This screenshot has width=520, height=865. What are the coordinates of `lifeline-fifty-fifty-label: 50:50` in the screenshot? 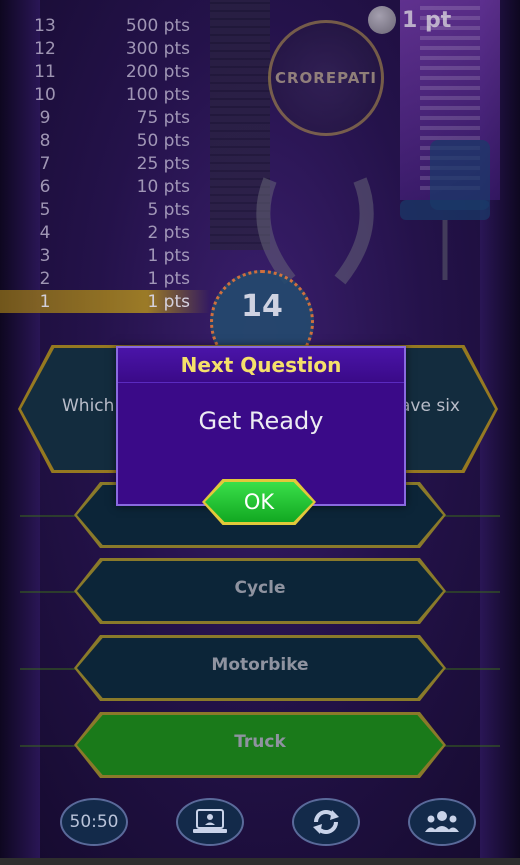 It's located at (94, 822).